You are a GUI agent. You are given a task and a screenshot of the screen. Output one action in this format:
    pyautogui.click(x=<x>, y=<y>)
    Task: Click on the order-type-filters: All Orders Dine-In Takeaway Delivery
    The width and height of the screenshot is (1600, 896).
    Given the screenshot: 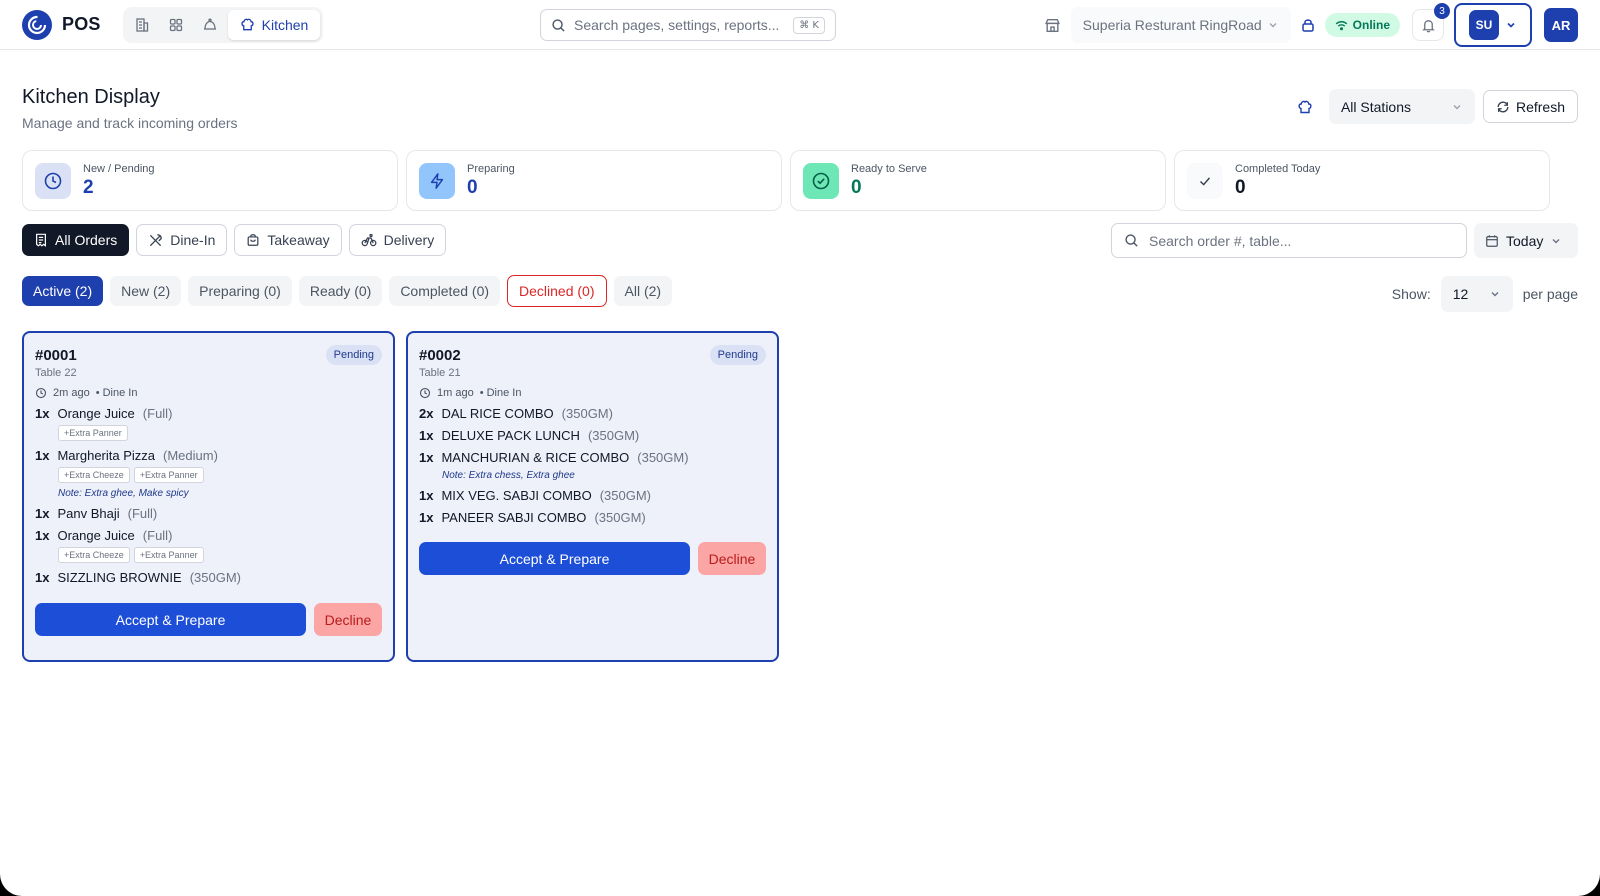 What is the action you would take?
    pyautogui.click(x=234, y=240)
    